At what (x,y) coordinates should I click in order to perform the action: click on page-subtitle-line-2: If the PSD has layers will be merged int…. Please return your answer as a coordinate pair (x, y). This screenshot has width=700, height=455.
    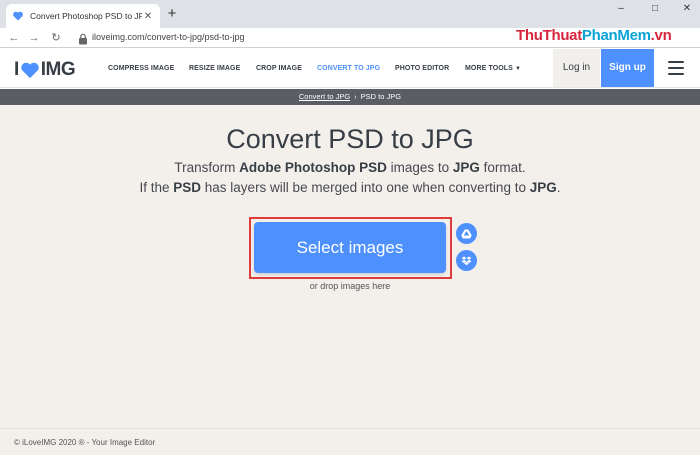
    Looking at the image, I should click on (350, 187).